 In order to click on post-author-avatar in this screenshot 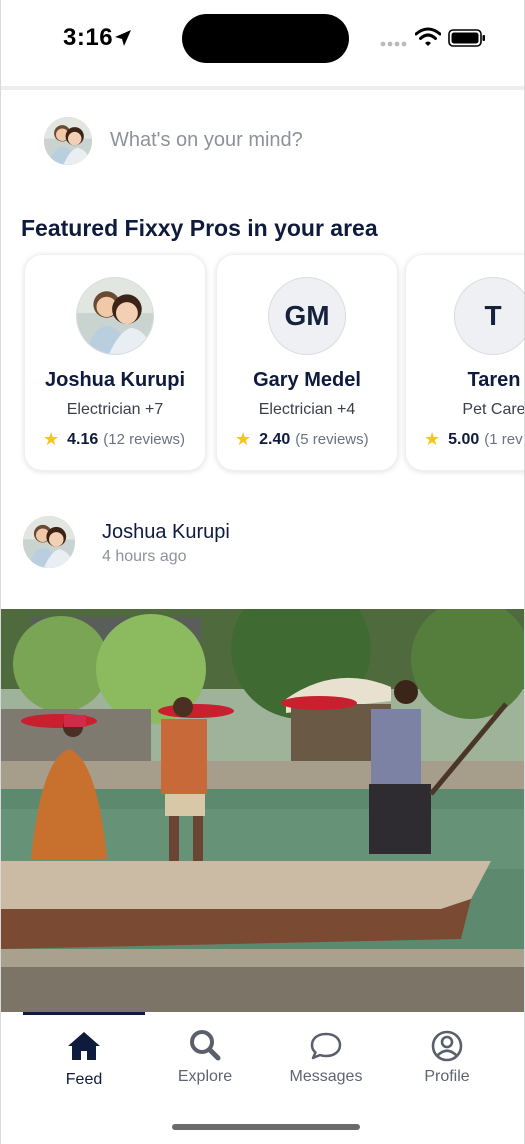, I will do `click(49, 542)`.